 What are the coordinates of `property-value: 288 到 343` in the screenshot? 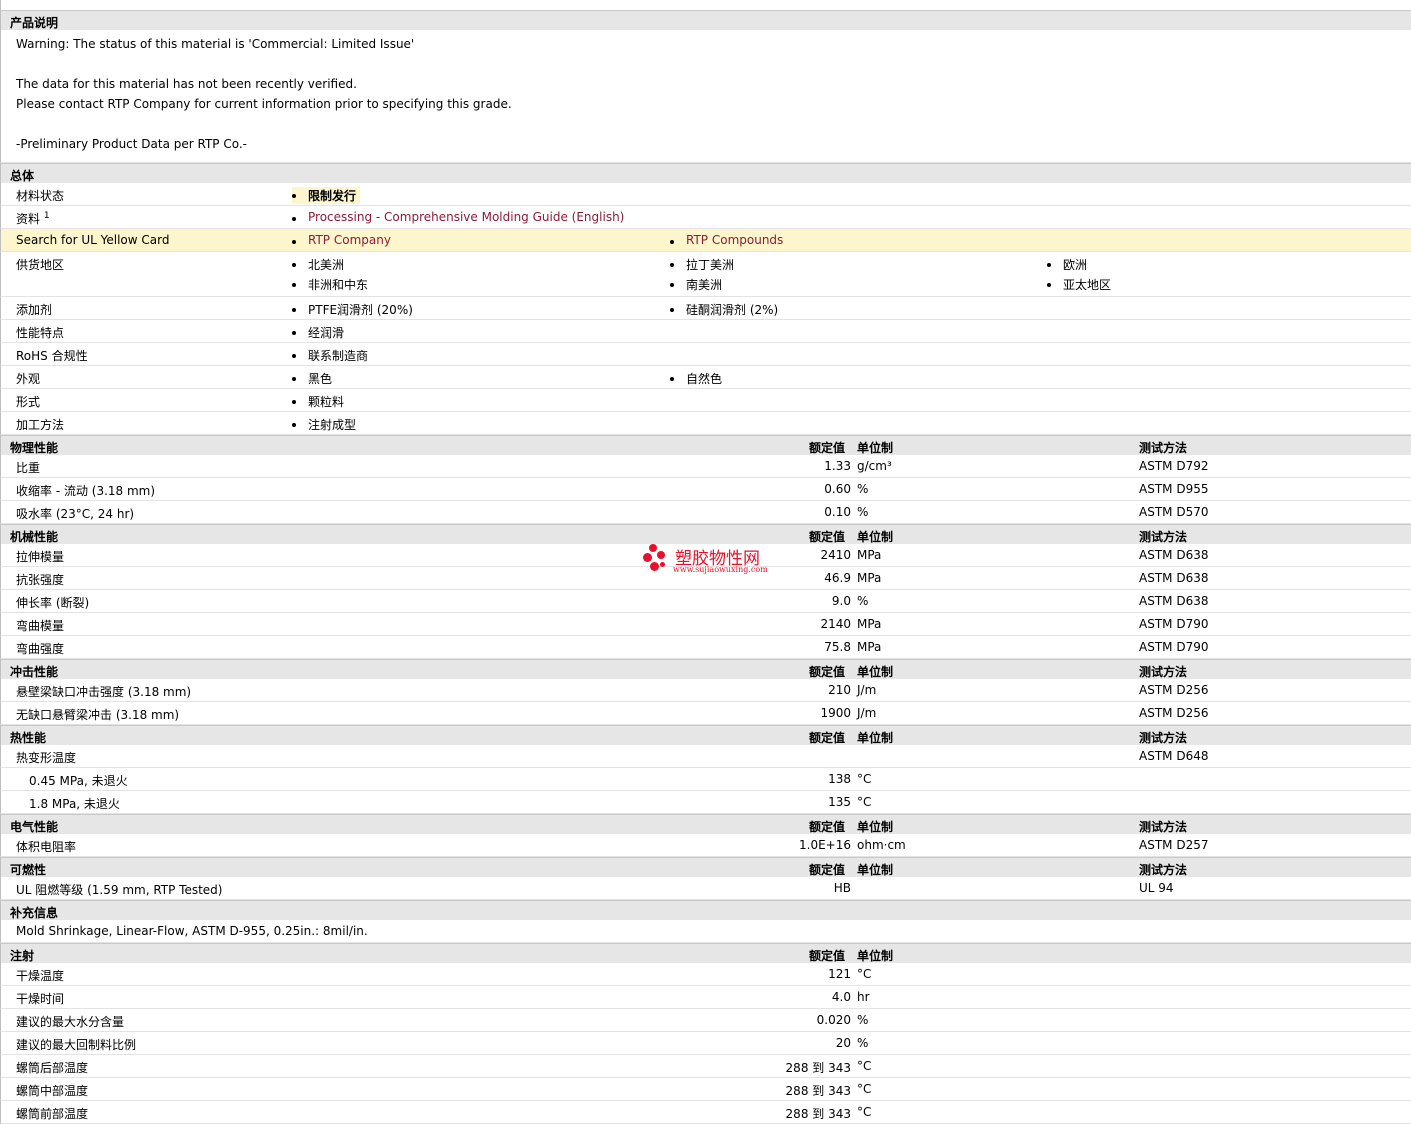 It's located at (818, 1091).